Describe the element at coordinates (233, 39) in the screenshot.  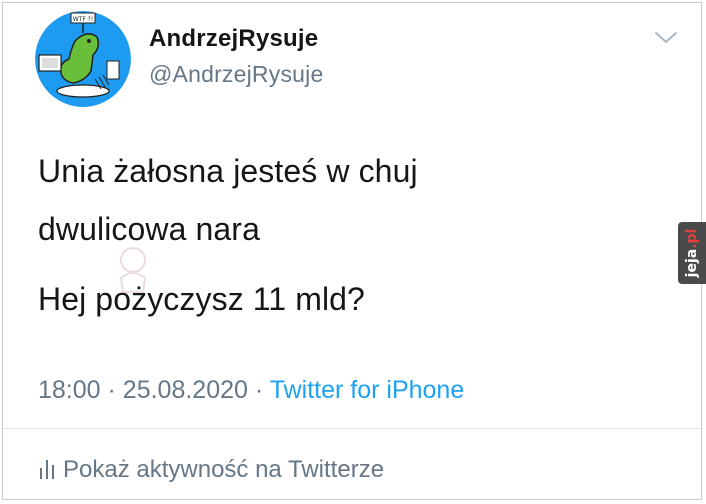
I see `author-display-name: AndrzejRysuje` at that location.